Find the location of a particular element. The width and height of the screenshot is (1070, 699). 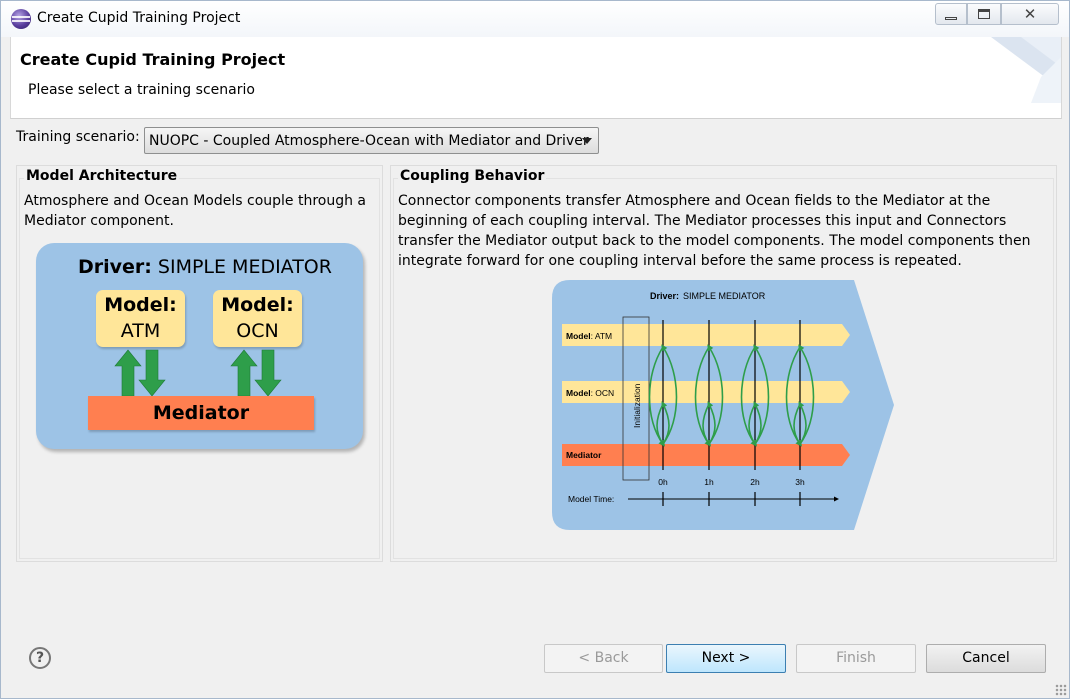

ocn-band-name: : OCN is located at coordinates (603, 393).